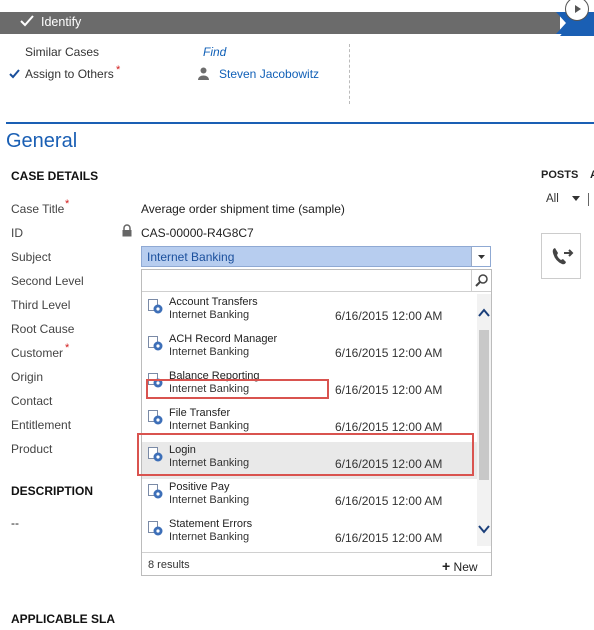 This screenshot has height=630, width=594. I want to click on result-name: Positive Pay, so click(199, 487).